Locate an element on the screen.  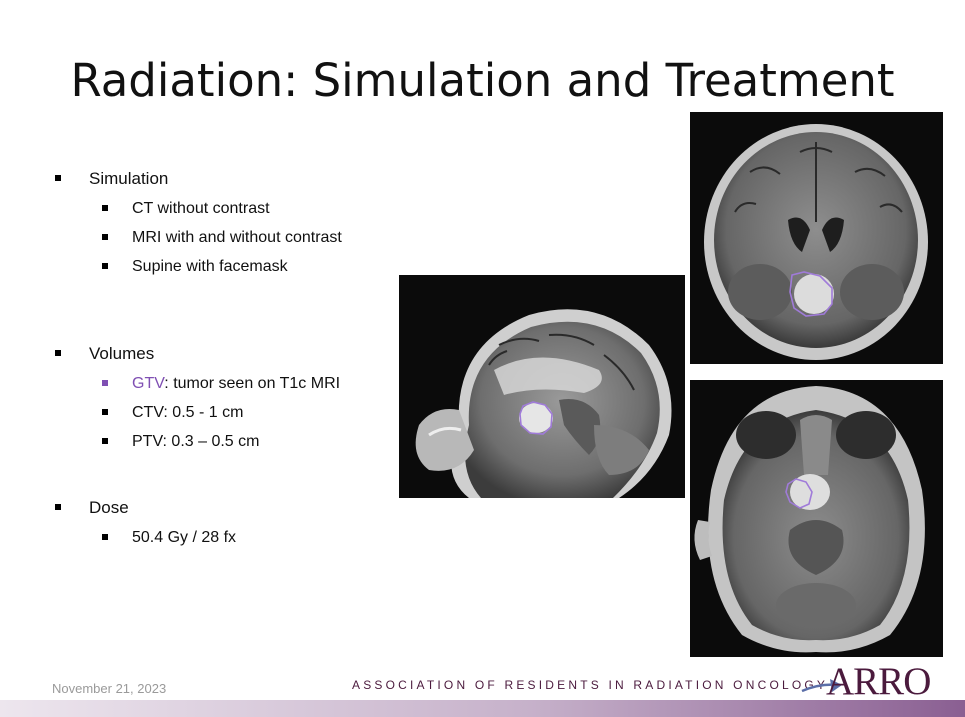
sub-bullet: CTV: 0.5 - 1 cm is located at coordinates (225, 412).